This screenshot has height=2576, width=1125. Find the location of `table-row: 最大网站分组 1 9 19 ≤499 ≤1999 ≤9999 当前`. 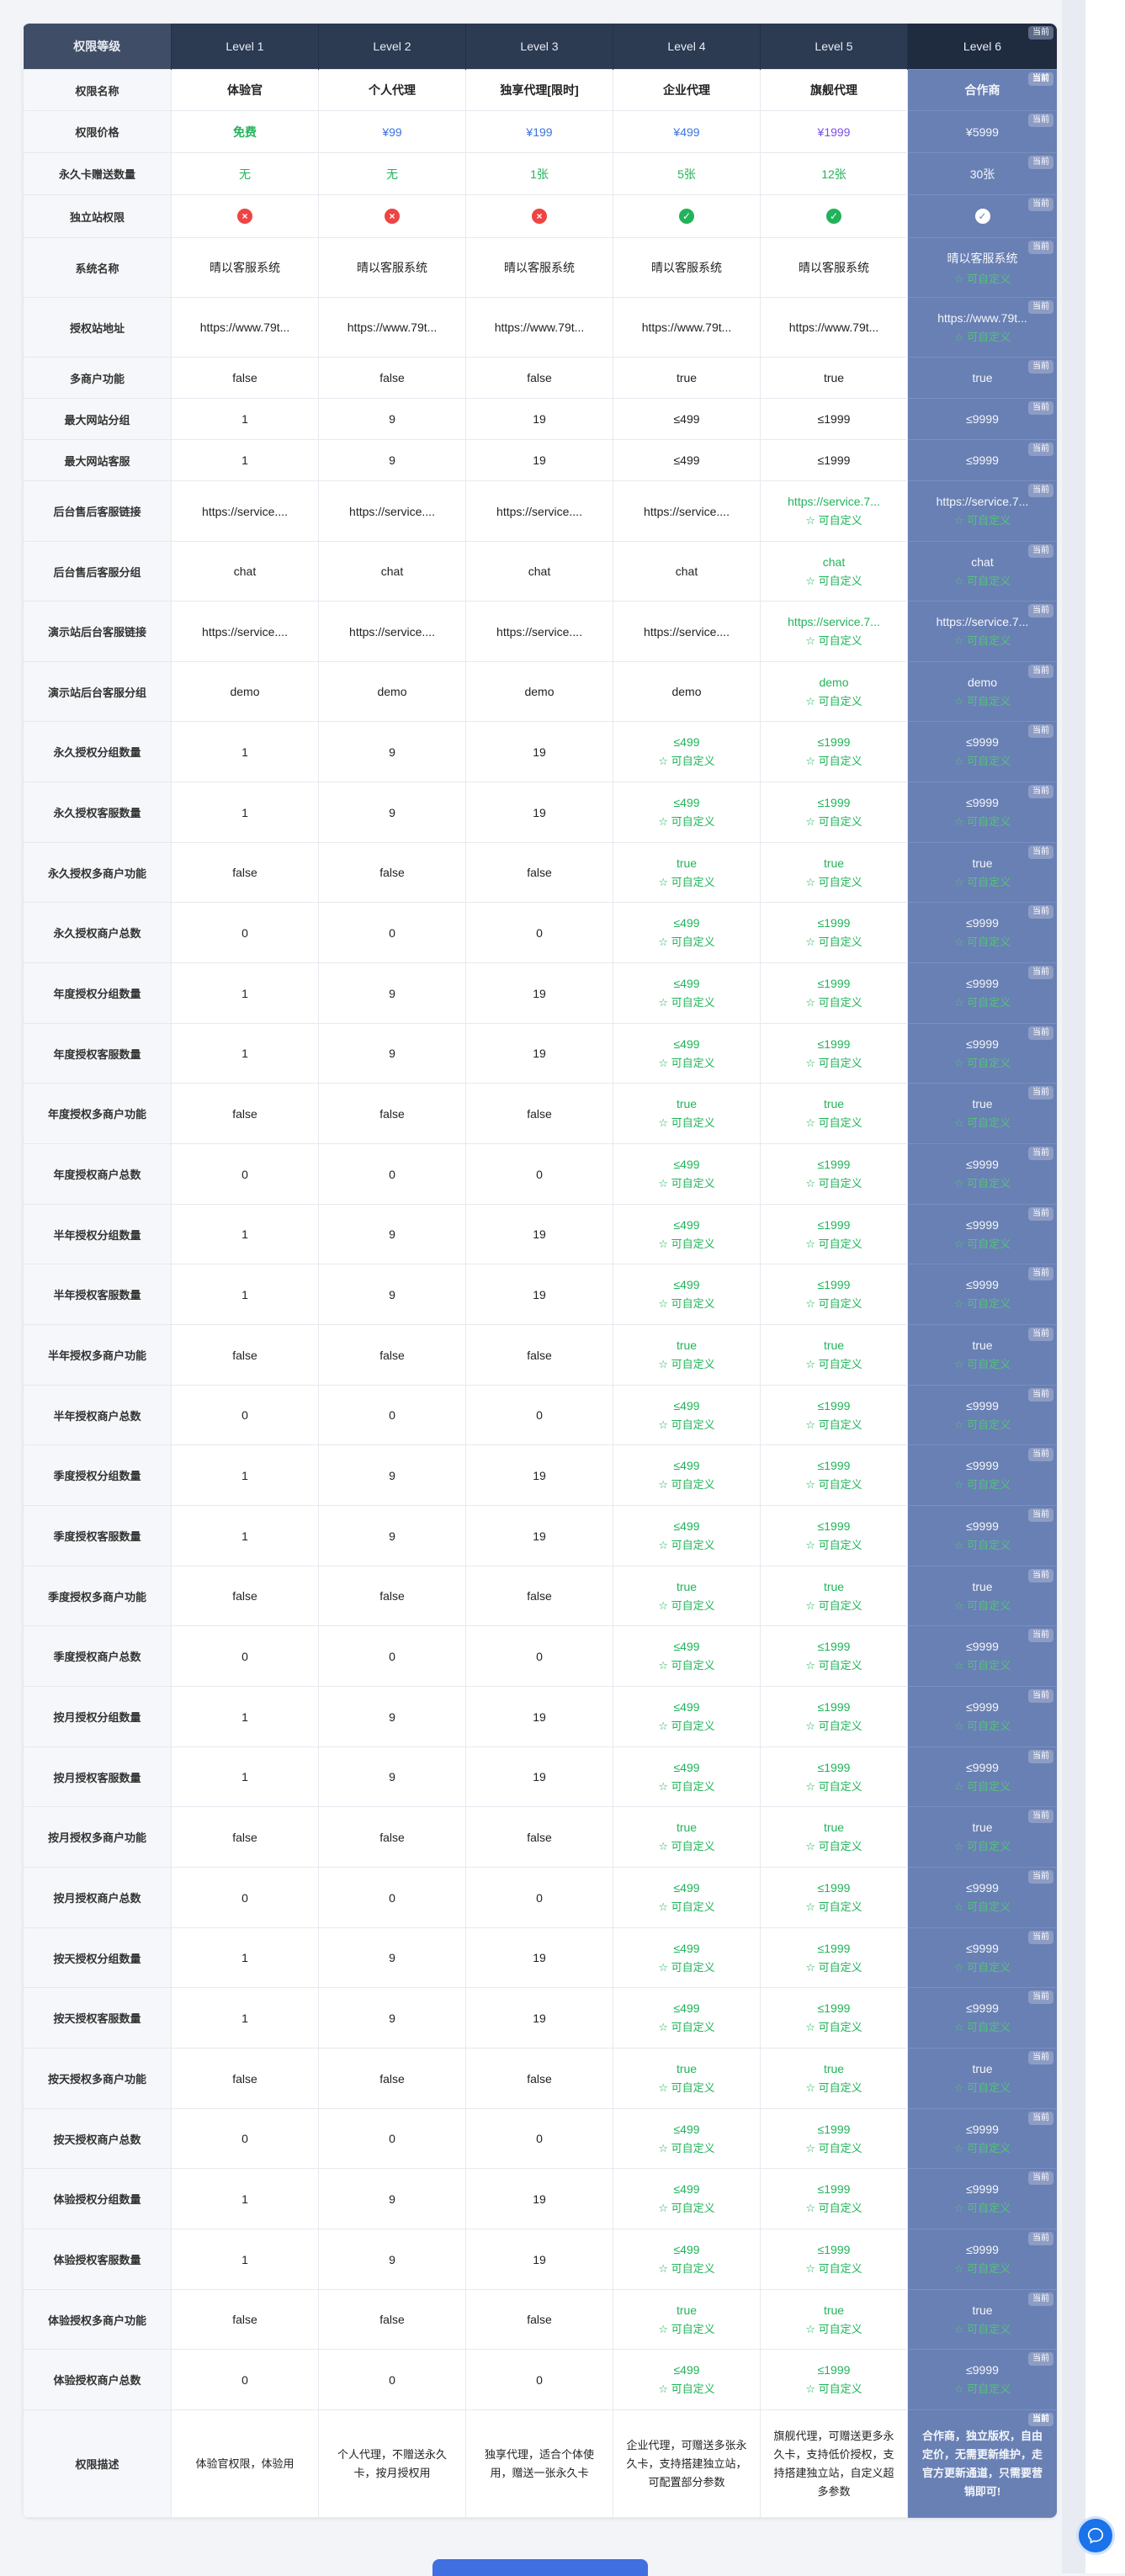

table-row: 最大网站分组 1 9 19 ≤499 ≤1999 ≤9999 当前 is located at coordinates (540, 419).